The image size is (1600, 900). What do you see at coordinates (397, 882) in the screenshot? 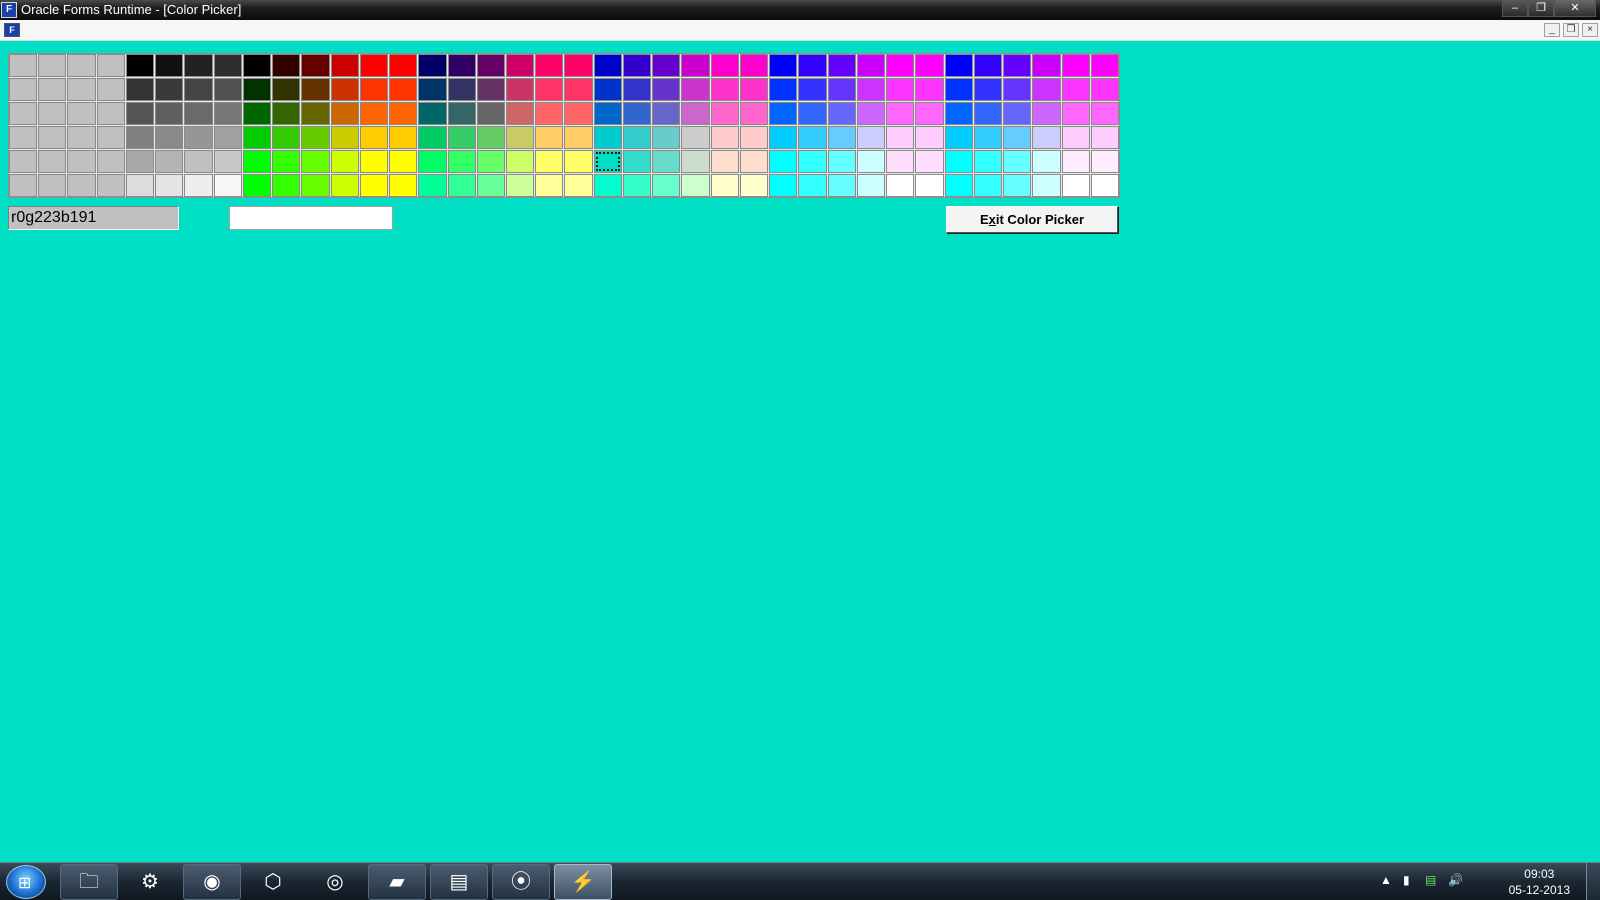
I see `notepad-icon: ▰` at bounding box center [397, 882].